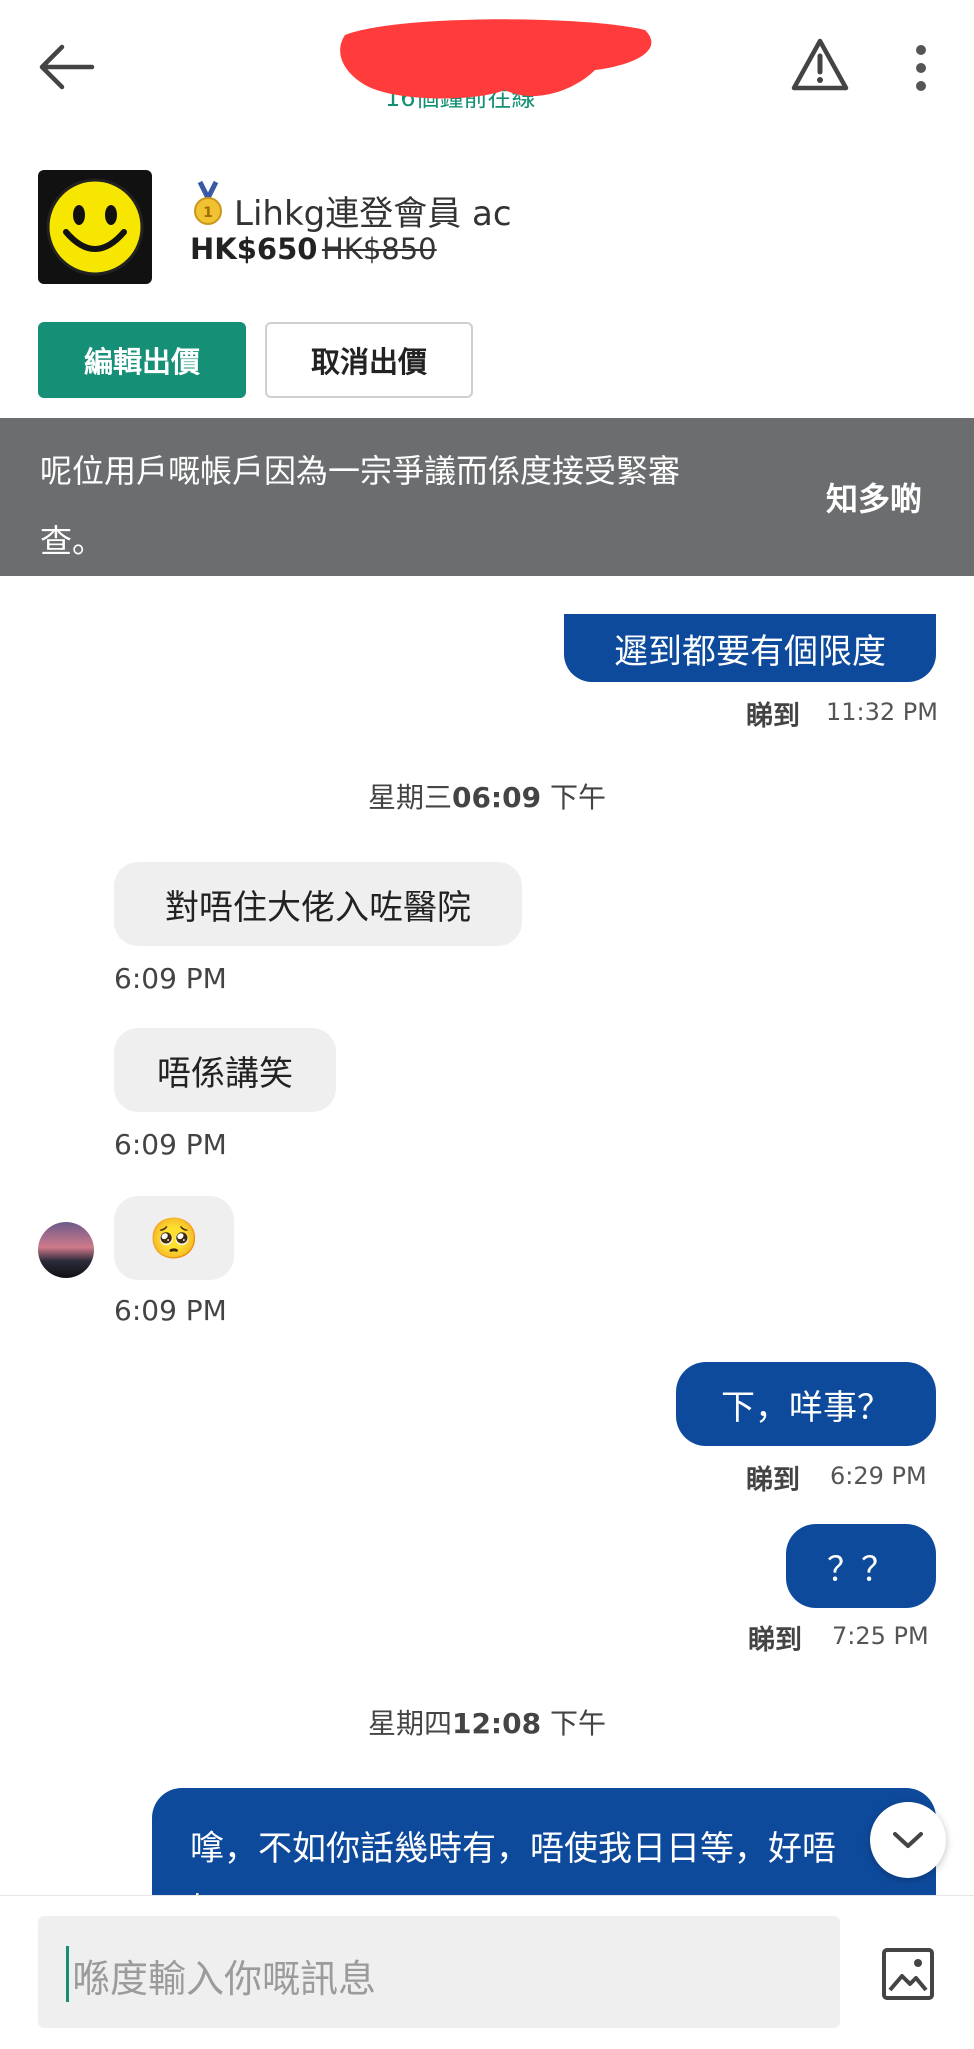  I want to click on cancel-offer-button: 取消出價, so click(369, 360).